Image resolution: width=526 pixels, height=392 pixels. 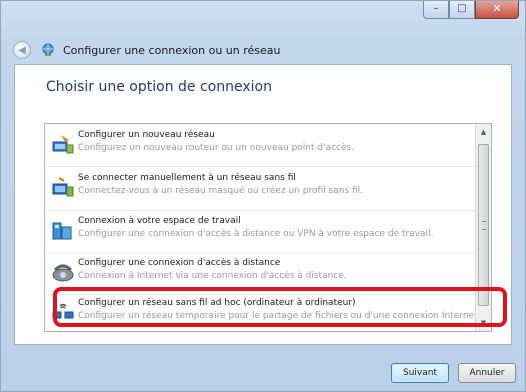 I want to click on wireless-connect-icon, so click(x=63, y=187).